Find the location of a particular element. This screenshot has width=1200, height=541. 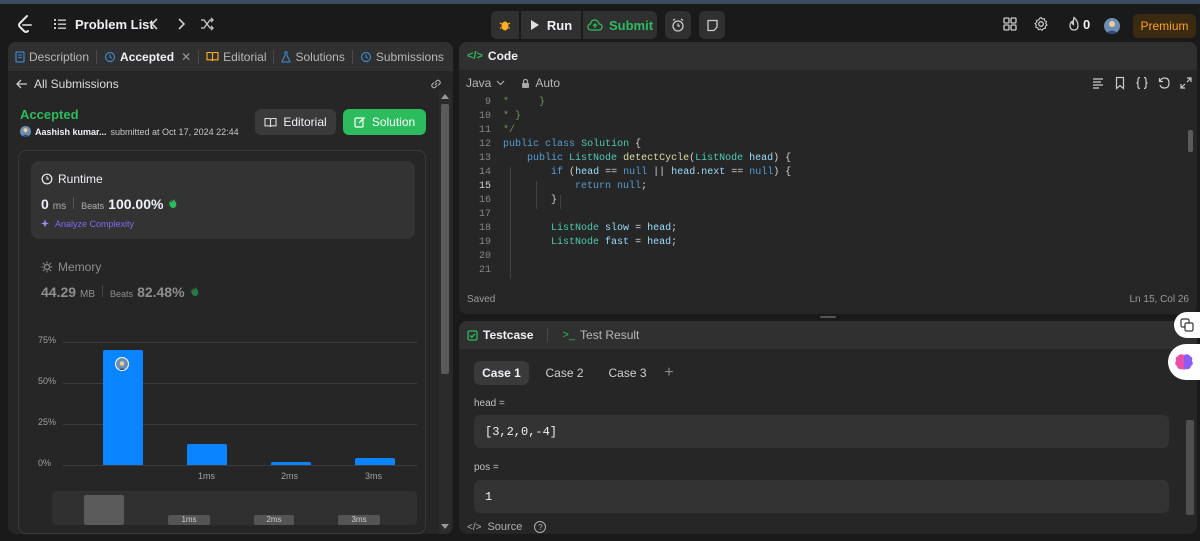

editor-toolbar: Java Auto is located at coordinates (513, 83).